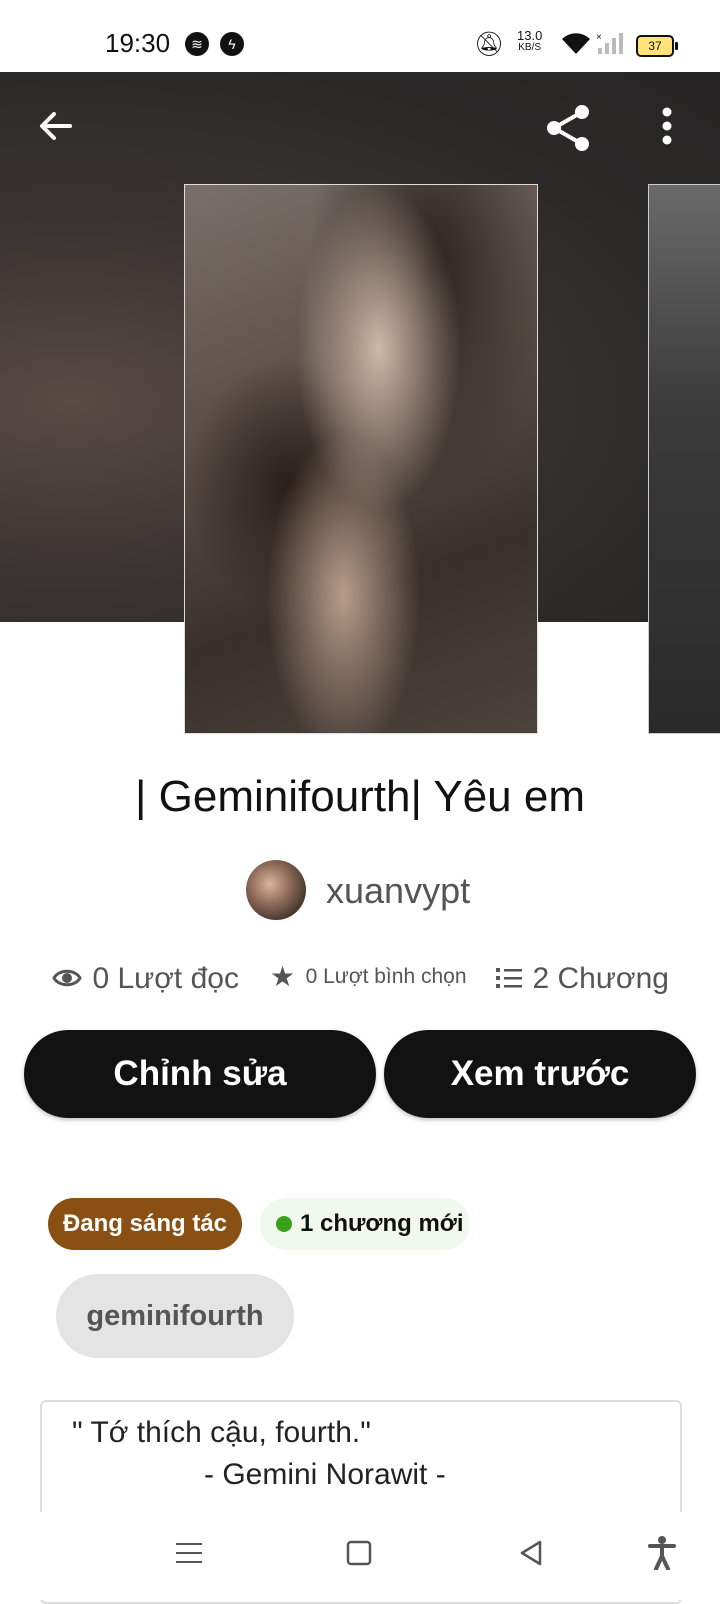 This screenshot has width=720, height=1604. What do you see at coordinates (530, 35) in the screenshot?
I see `net-speed-value: 13.0` at bounding box center [530, 35].